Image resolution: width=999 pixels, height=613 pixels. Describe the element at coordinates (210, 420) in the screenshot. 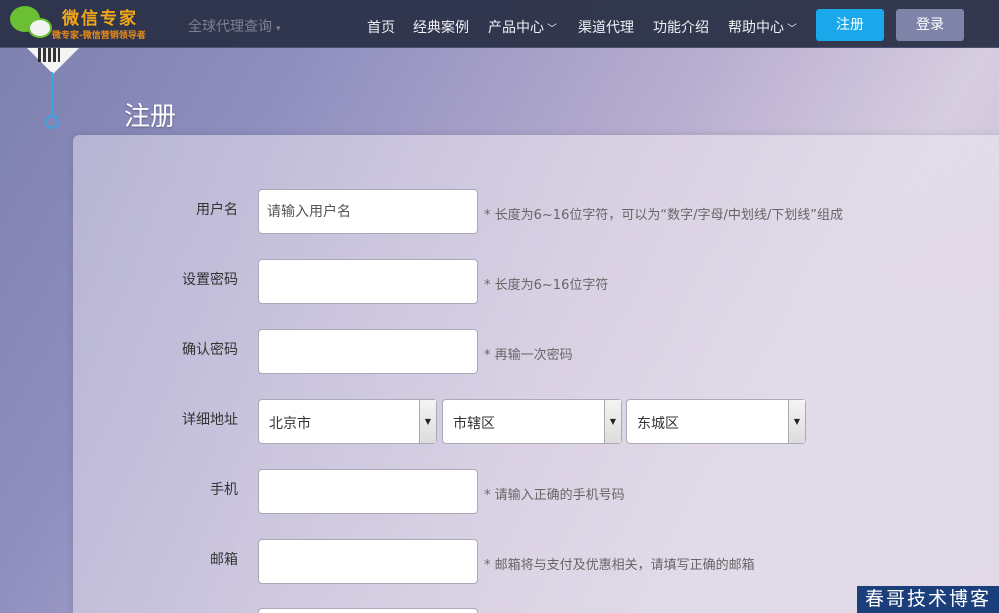

I see `address-label: 详细地址` at that location.